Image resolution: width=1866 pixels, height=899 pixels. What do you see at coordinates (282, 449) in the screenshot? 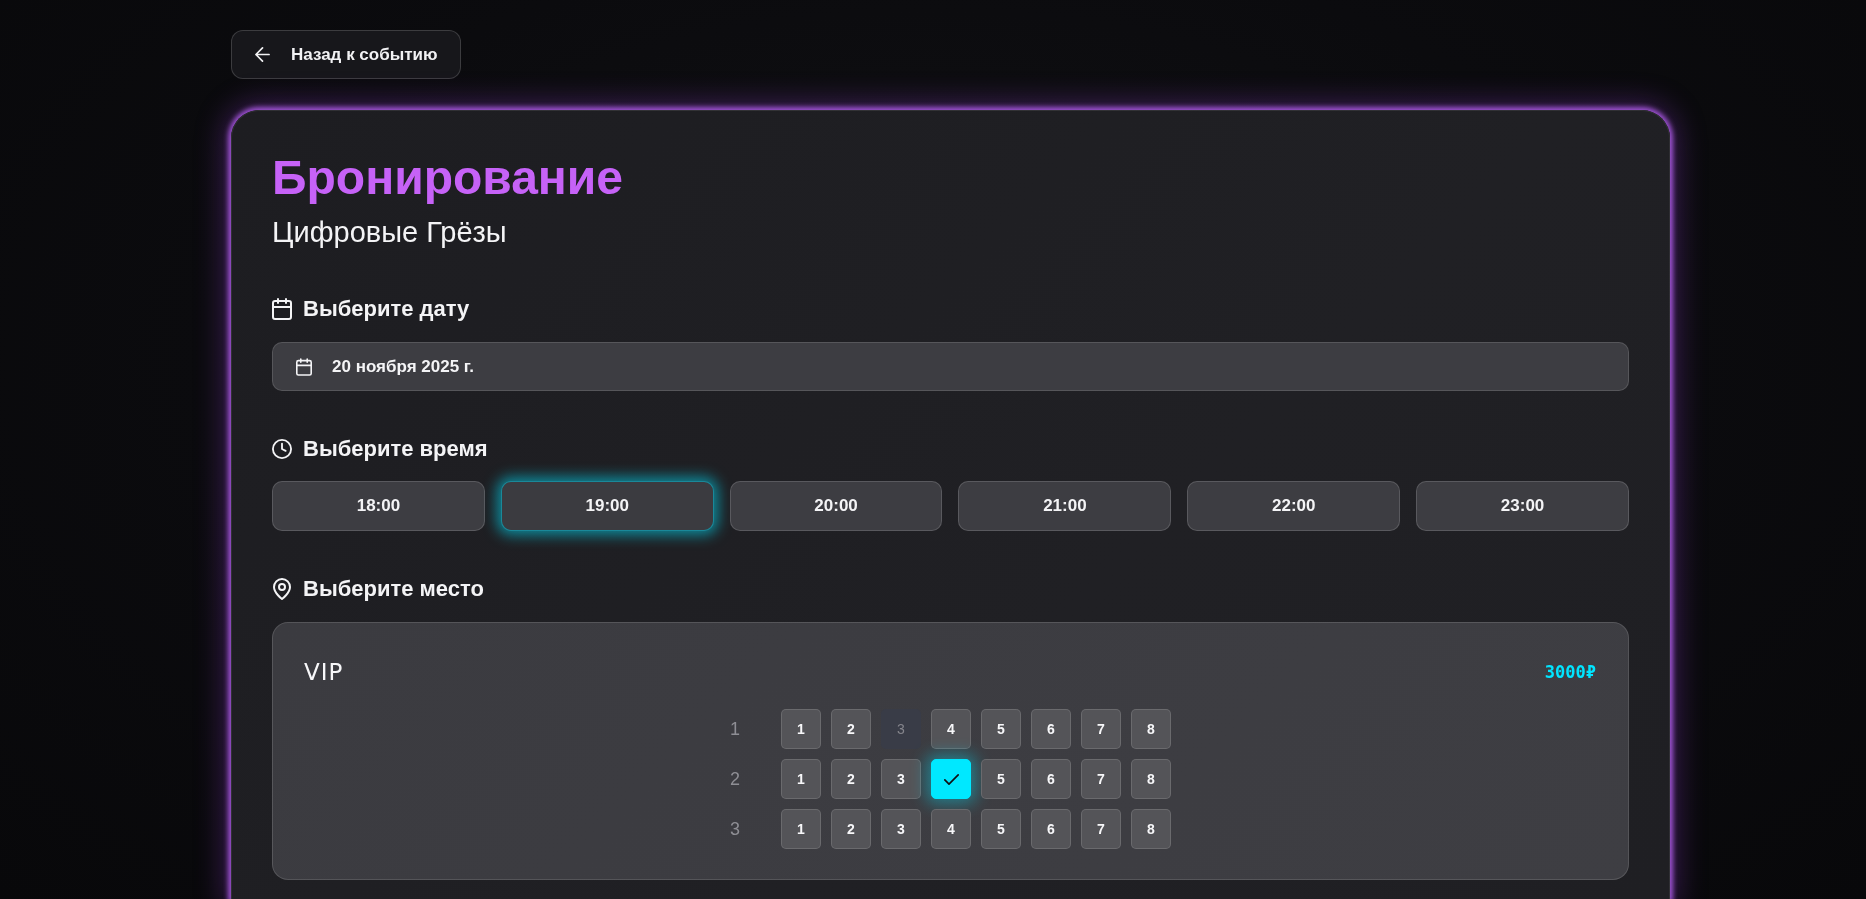
I see `clock-icon` at bounding box center [282, 449].